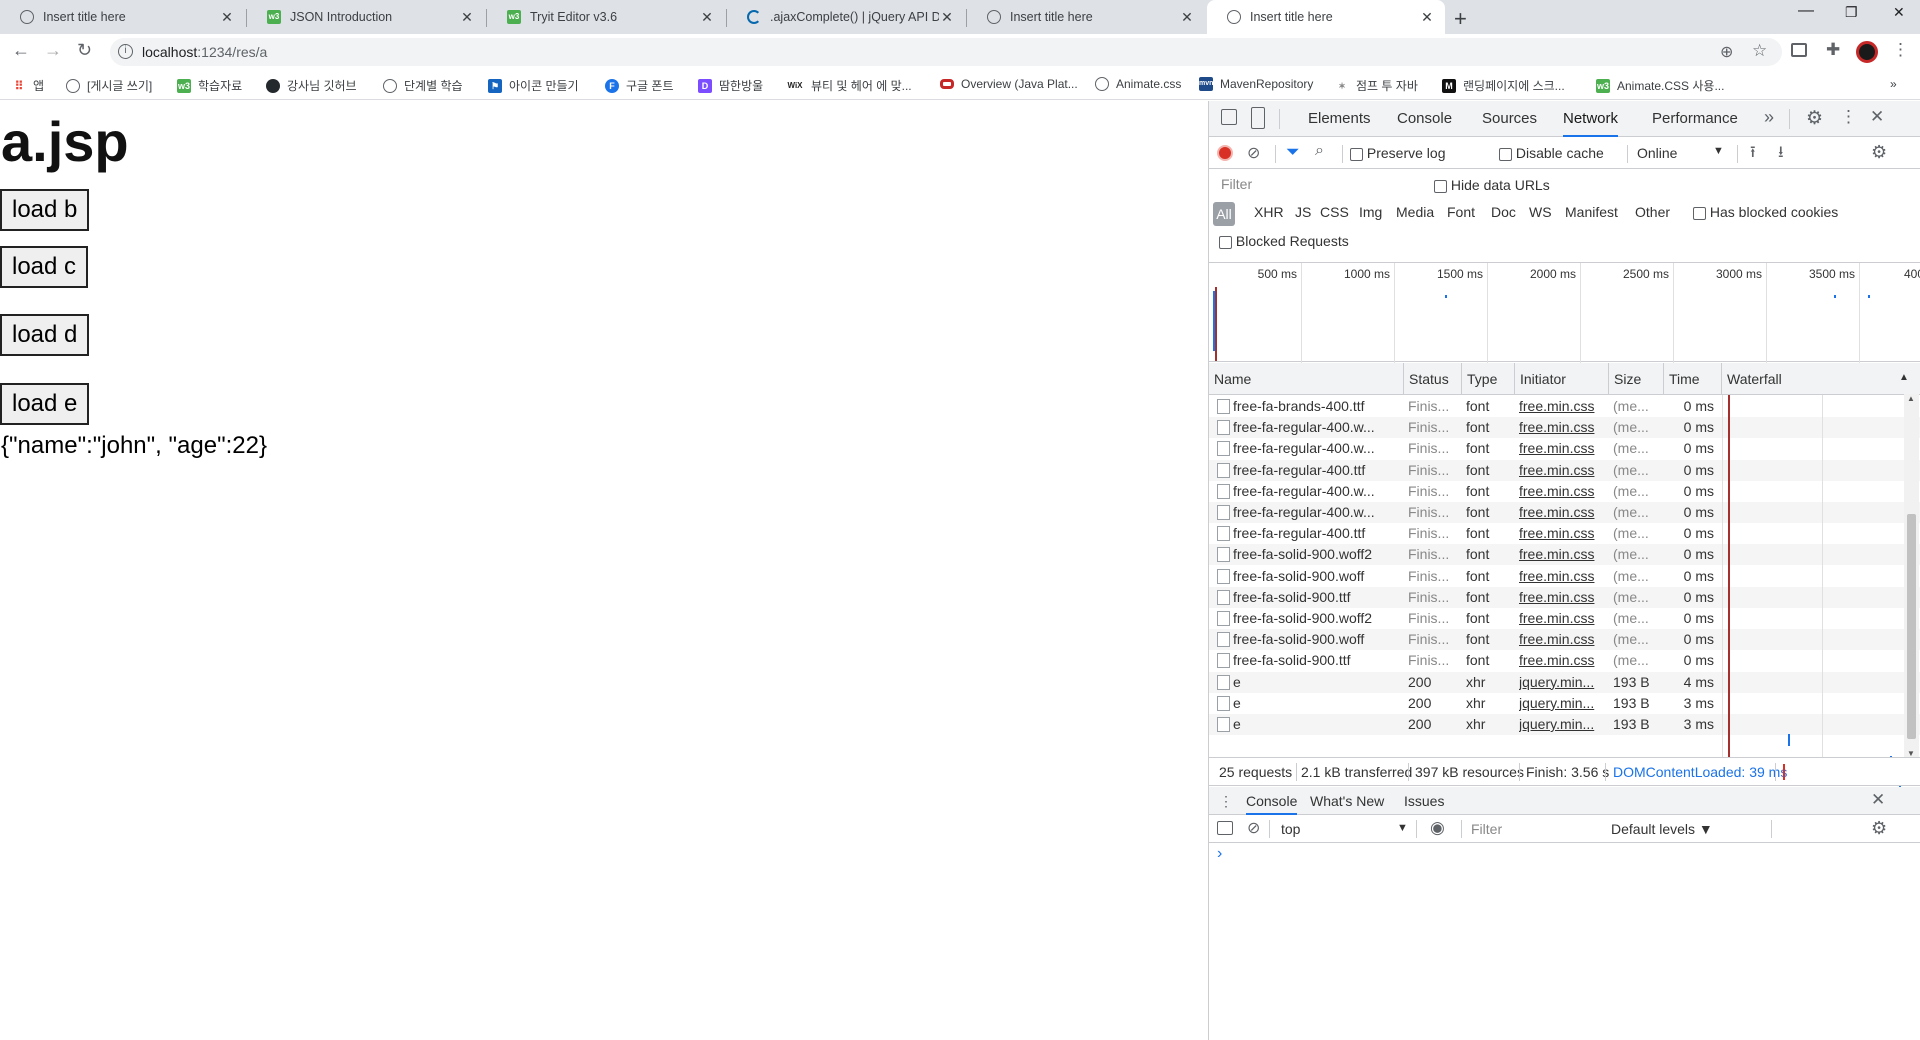 The image size is (1920, 1040). What do you see at coordinates (1318, 724) in the screenshot?
I see `cell-name: e` at bounding box center [1318, 724].